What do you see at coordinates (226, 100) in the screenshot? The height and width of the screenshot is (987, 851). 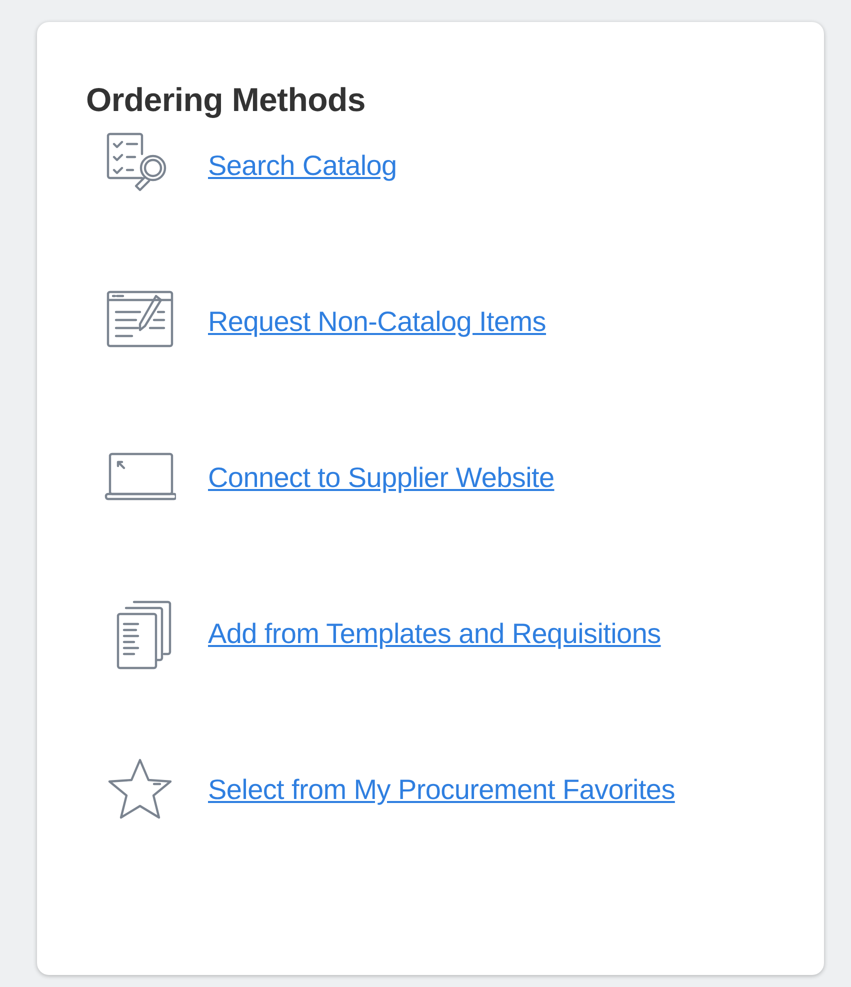 I see `card-title: Ordering Methods` at bounding box center [226, 100].